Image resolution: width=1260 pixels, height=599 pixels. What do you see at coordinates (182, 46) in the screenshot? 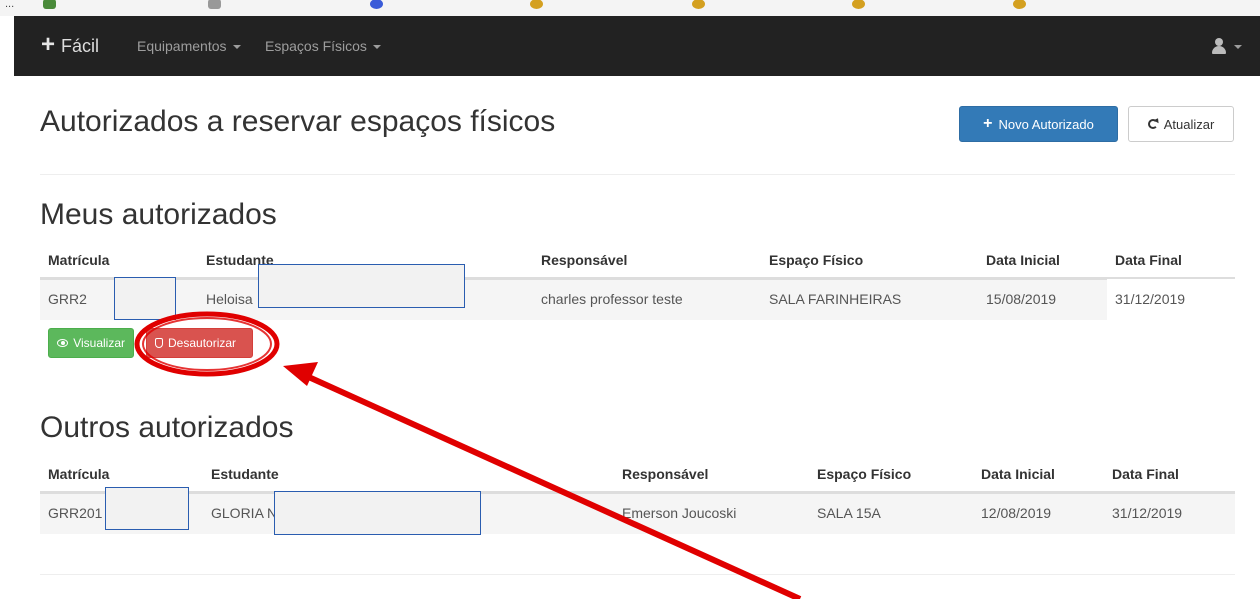
I see `menu-equipamentos-label: Equipamentos` at bounding box center [182, 46].